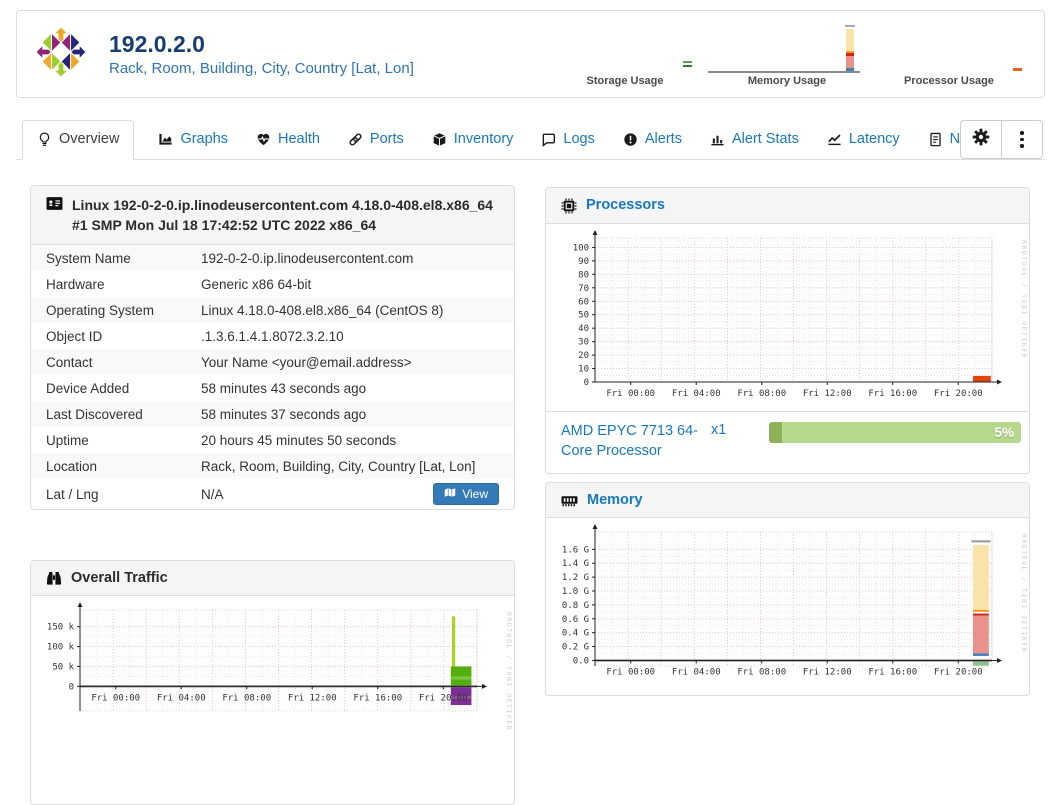 The image size is (1061, 805). I want to click on processor-usage-label: Processor Usage, so click(949, 81).